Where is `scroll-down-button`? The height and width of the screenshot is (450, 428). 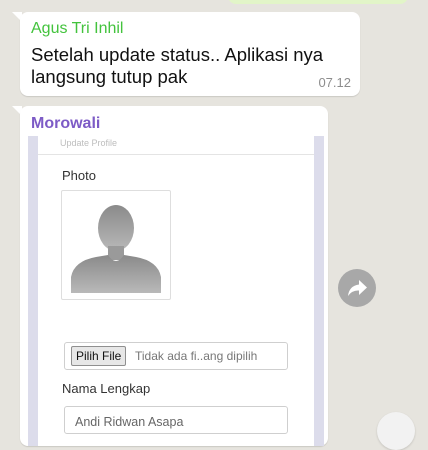
scroll-down-button is located at coordinates (396, 431).